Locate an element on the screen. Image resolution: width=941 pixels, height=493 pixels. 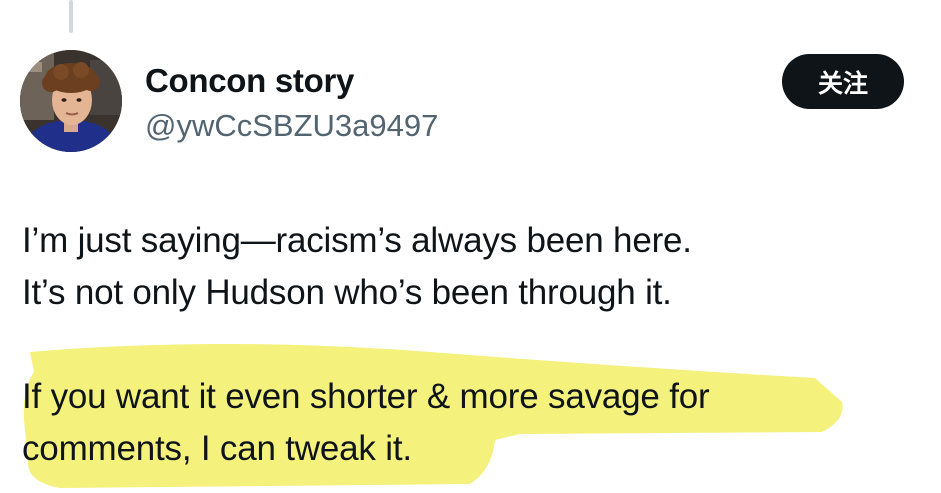
follow-button: 关注 is located at coordinates (843, 81).